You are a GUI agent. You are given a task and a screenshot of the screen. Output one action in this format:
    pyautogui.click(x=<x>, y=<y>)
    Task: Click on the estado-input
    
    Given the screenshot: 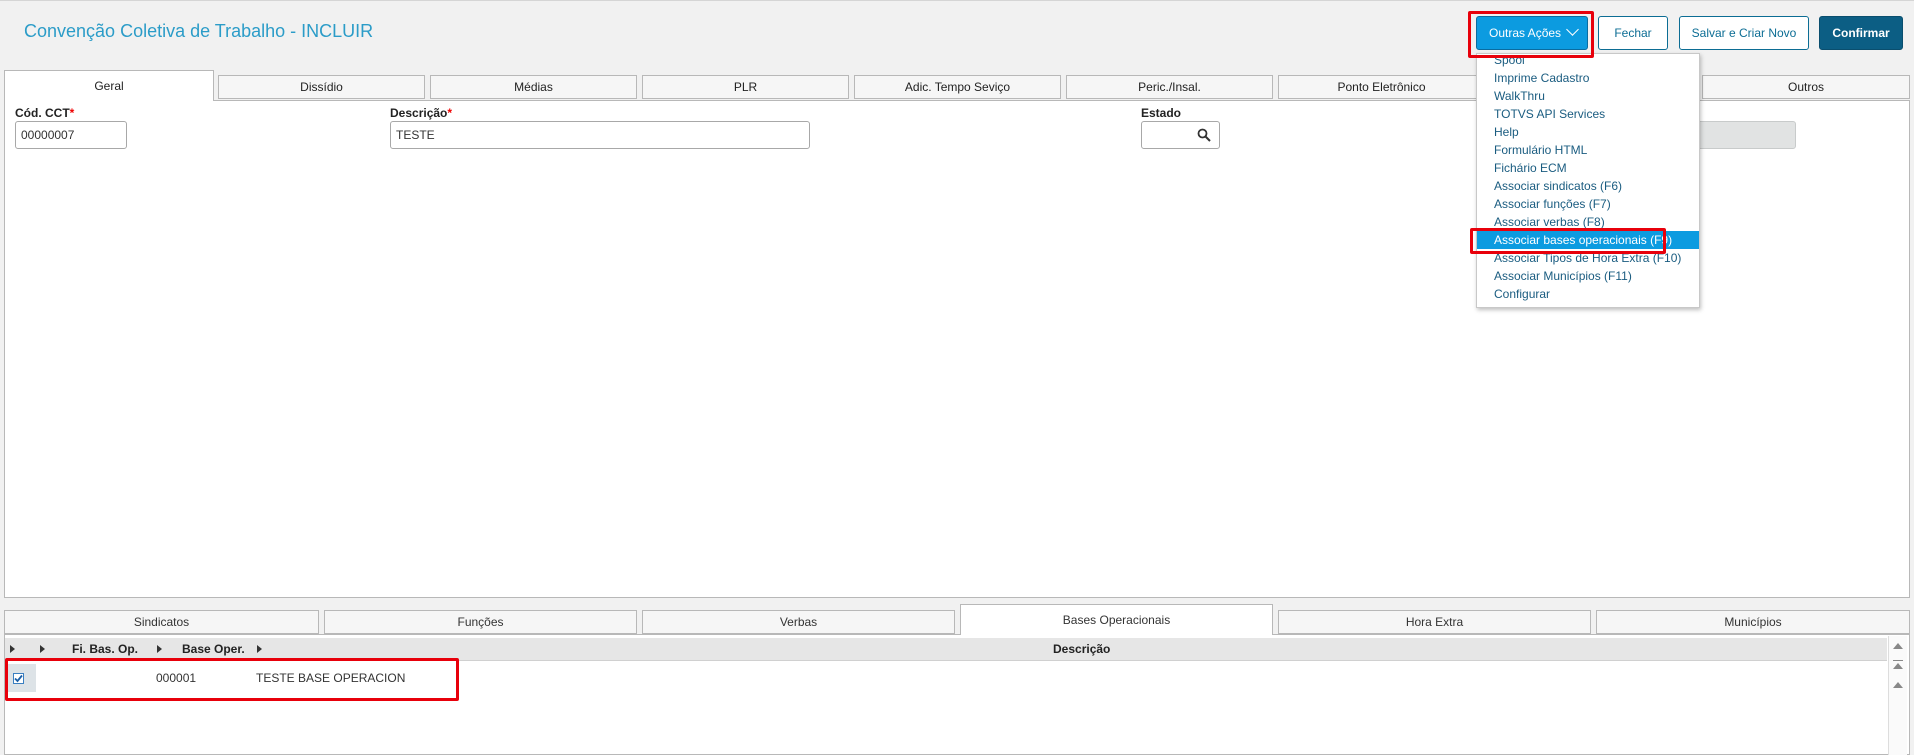 What is the action you would take?
    pyautogui.click(x=1180, y=135)
    